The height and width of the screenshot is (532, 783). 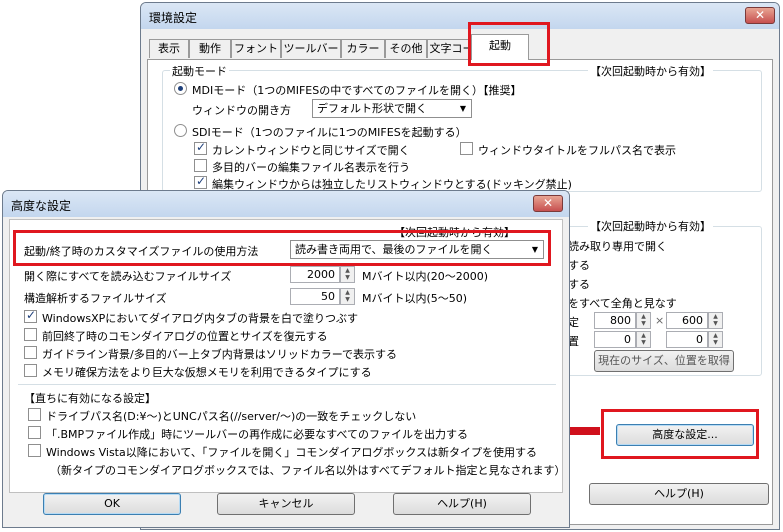 What do you see at coordinates (200, 318) in the screenshot?
I see `xp-tab-bg-label: WindowsXPにおいてダイアログ内タブの背景を白で塗りつぶす` at bounding box center [200, 318].